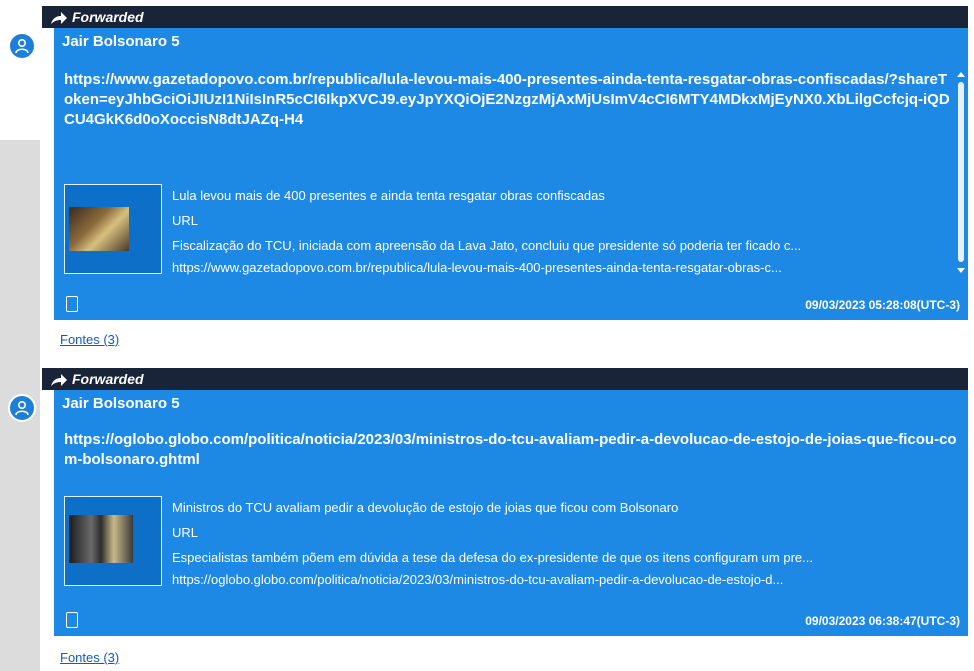 The height and width of the screenshot is (671, 974). I want to click on timestamp: 09/03/2023 05:28:08(UTC-3), so click(882, 305).